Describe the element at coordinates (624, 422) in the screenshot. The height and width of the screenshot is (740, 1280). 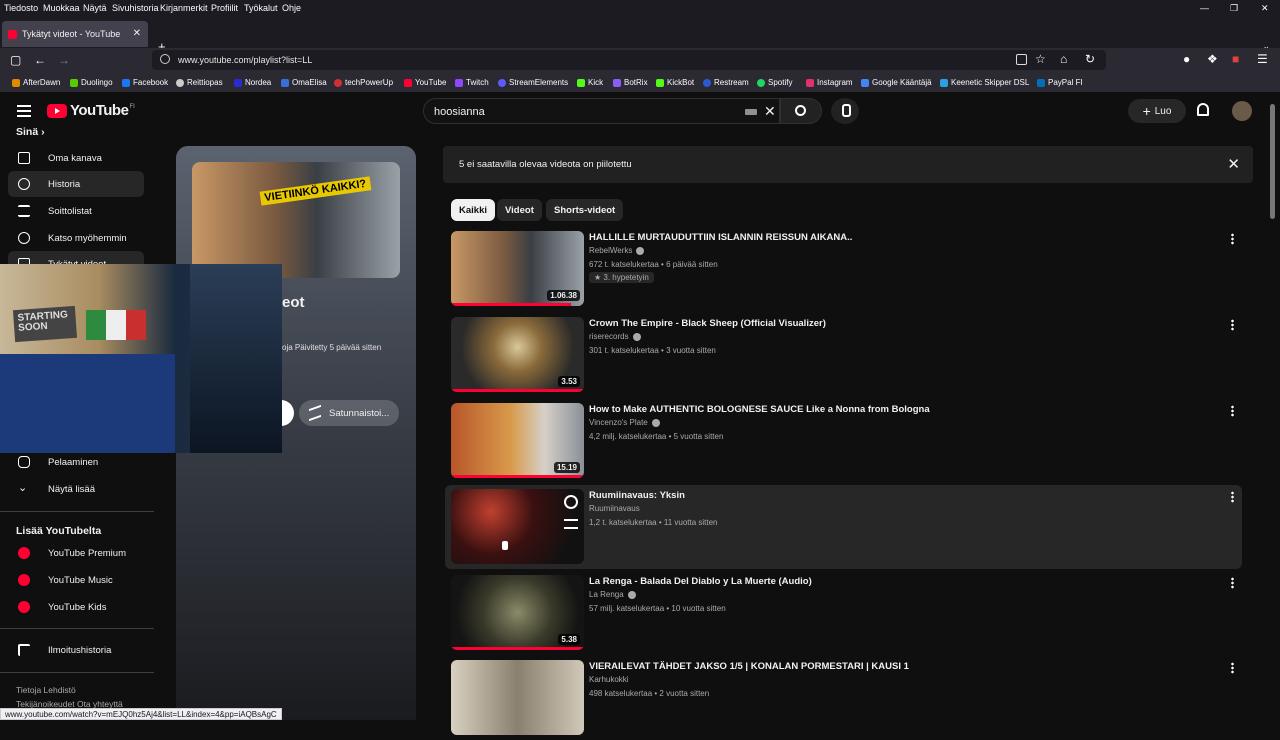
I see `video-channel: Vincenzo's Plate` at that location.